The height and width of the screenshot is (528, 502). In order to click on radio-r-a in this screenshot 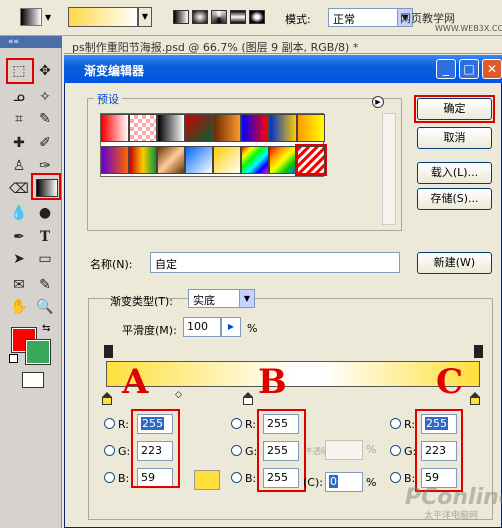, I will do `click(109, 423)`.